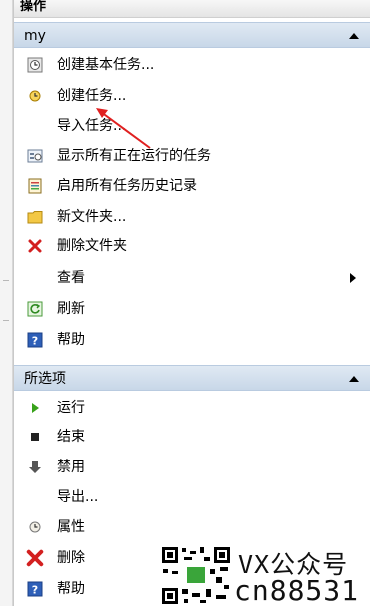  What do you see at coordinates (192, 340) in the screenshot?
I see `action-help: ? 帮助` at bounding box center [192, 340].